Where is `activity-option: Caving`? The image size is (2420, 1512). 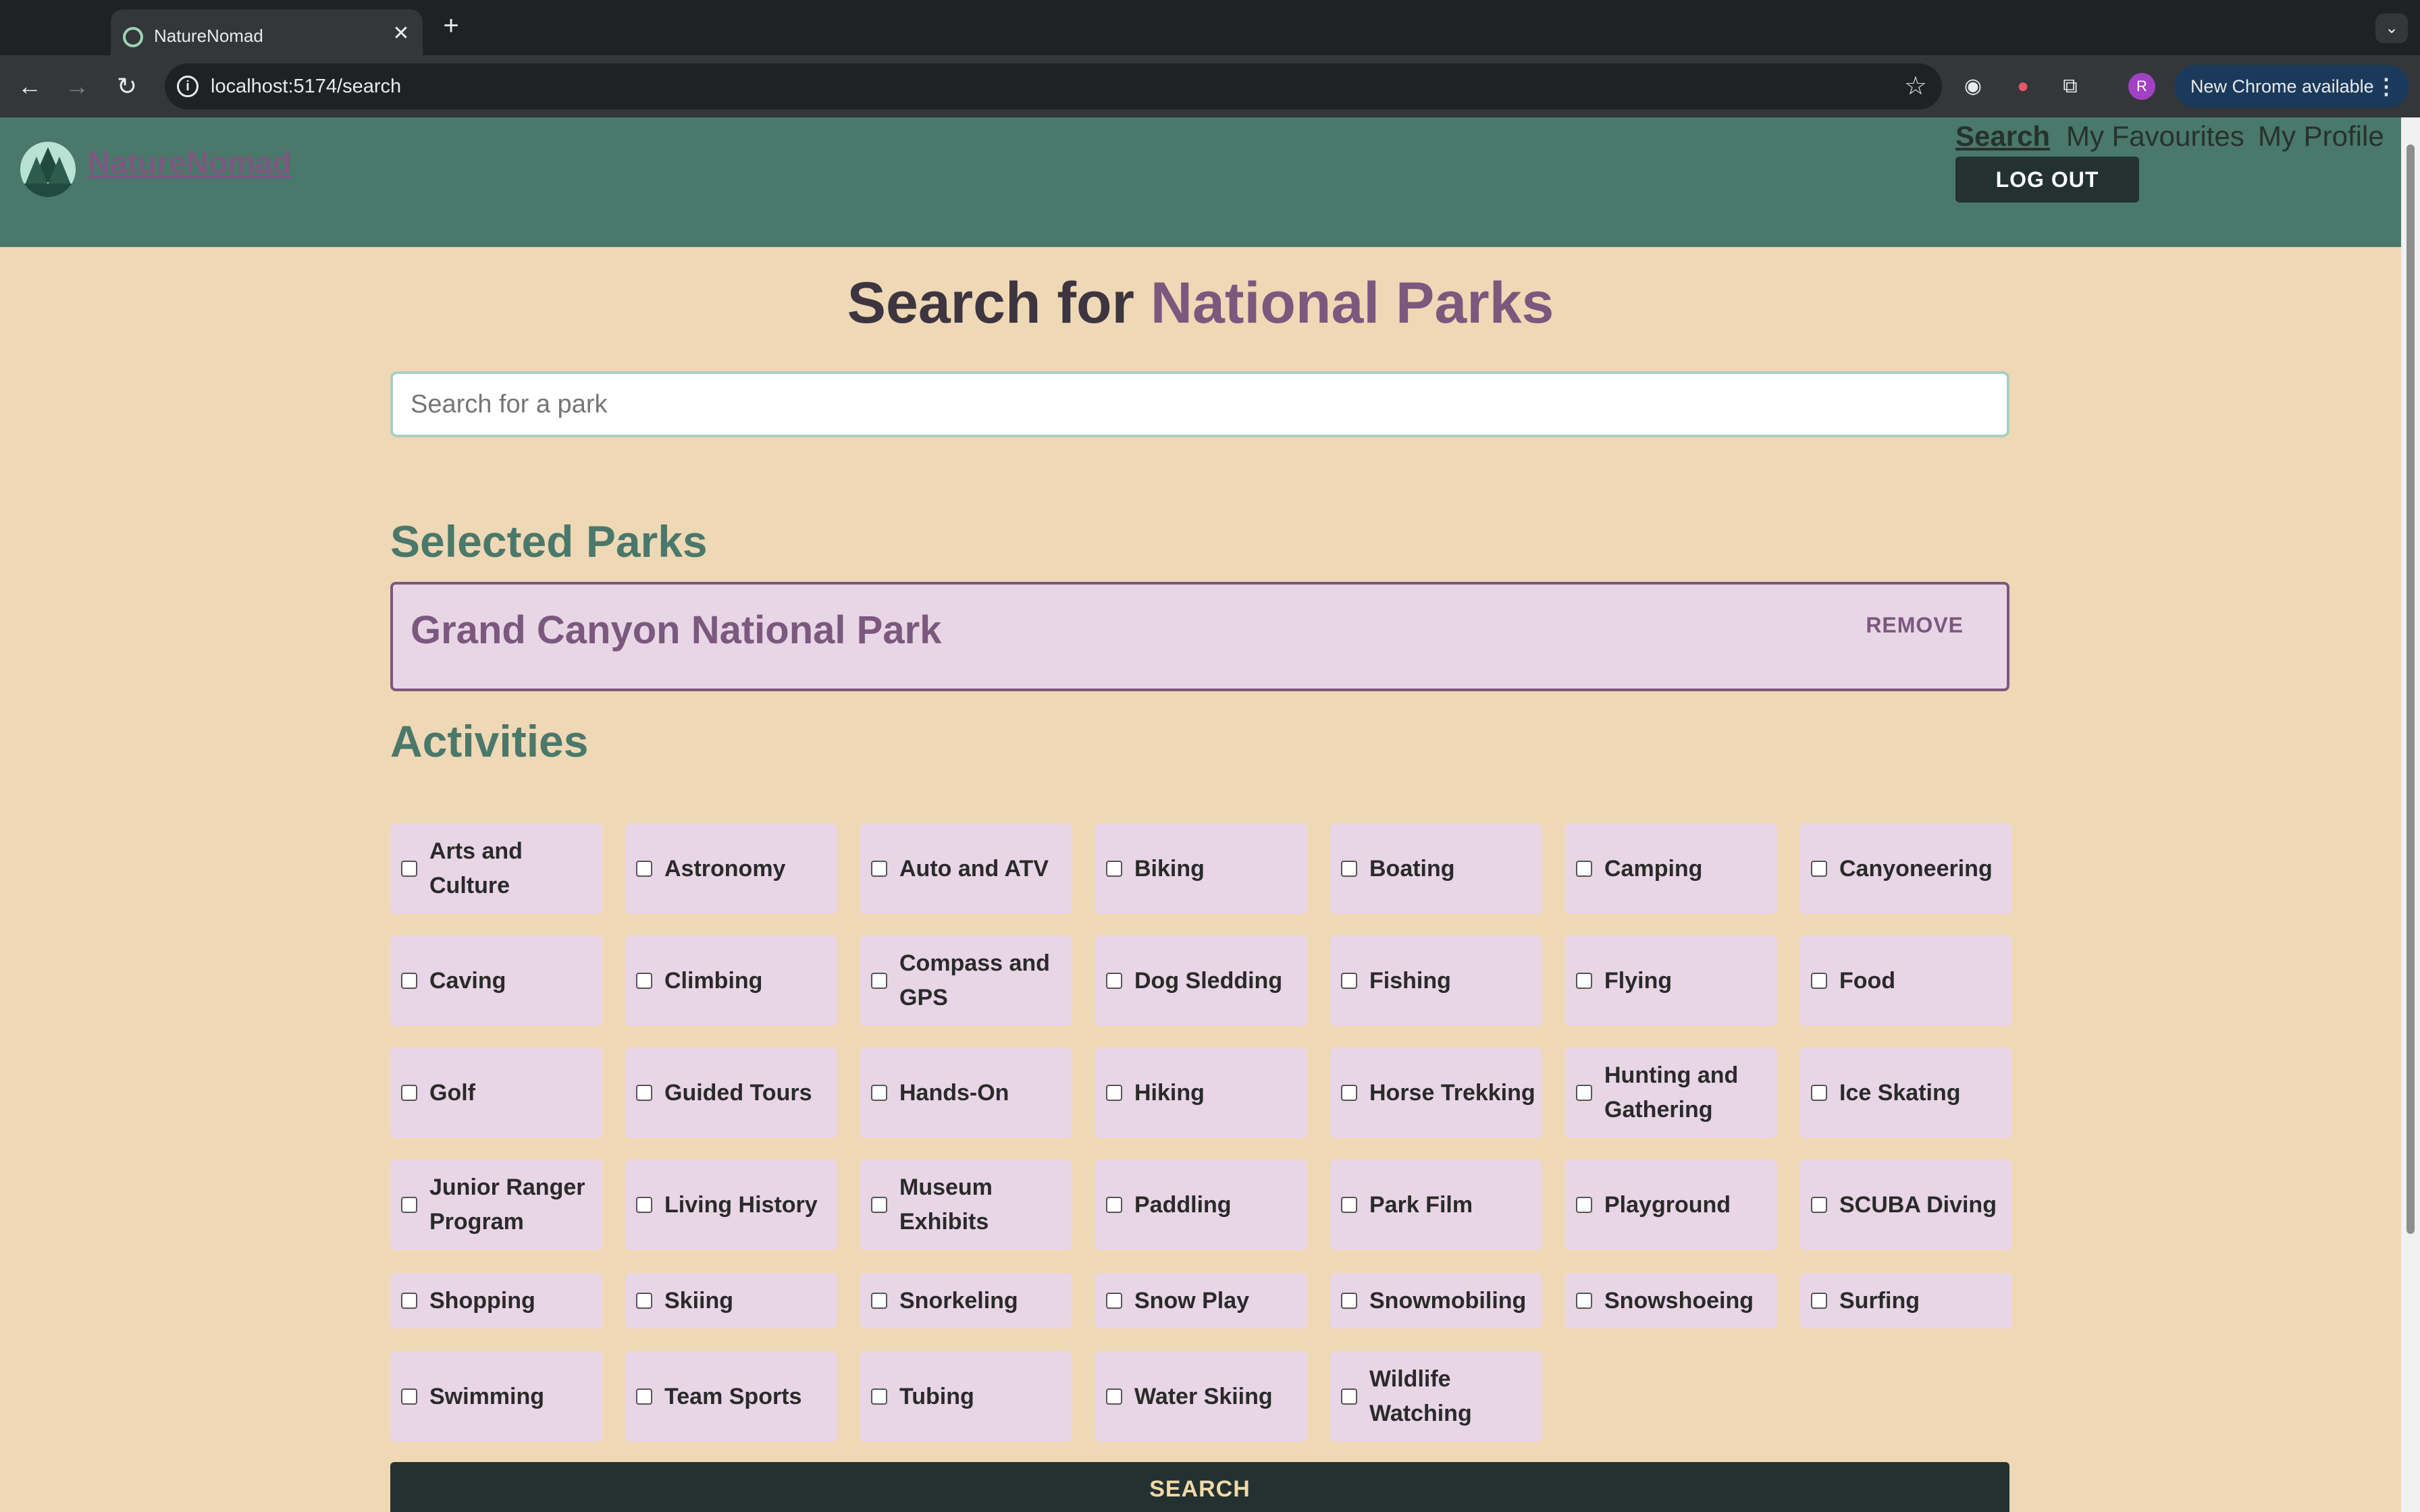 activity-option: Caving is located at coordinates (496, 981).